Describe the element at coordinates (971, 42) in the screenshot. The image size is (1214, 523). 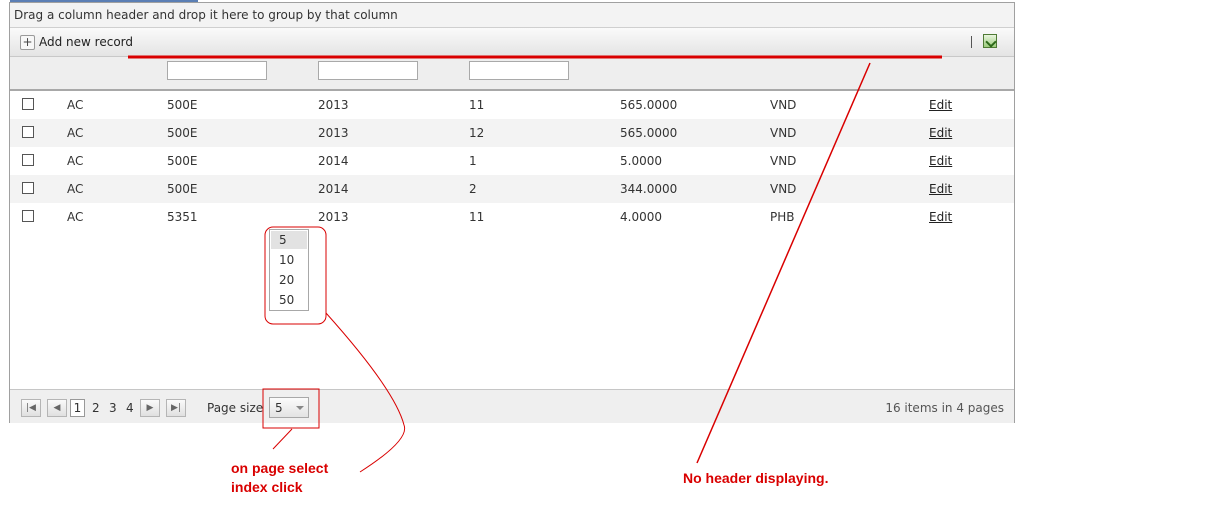
I see `toolbar-separator` at that location.